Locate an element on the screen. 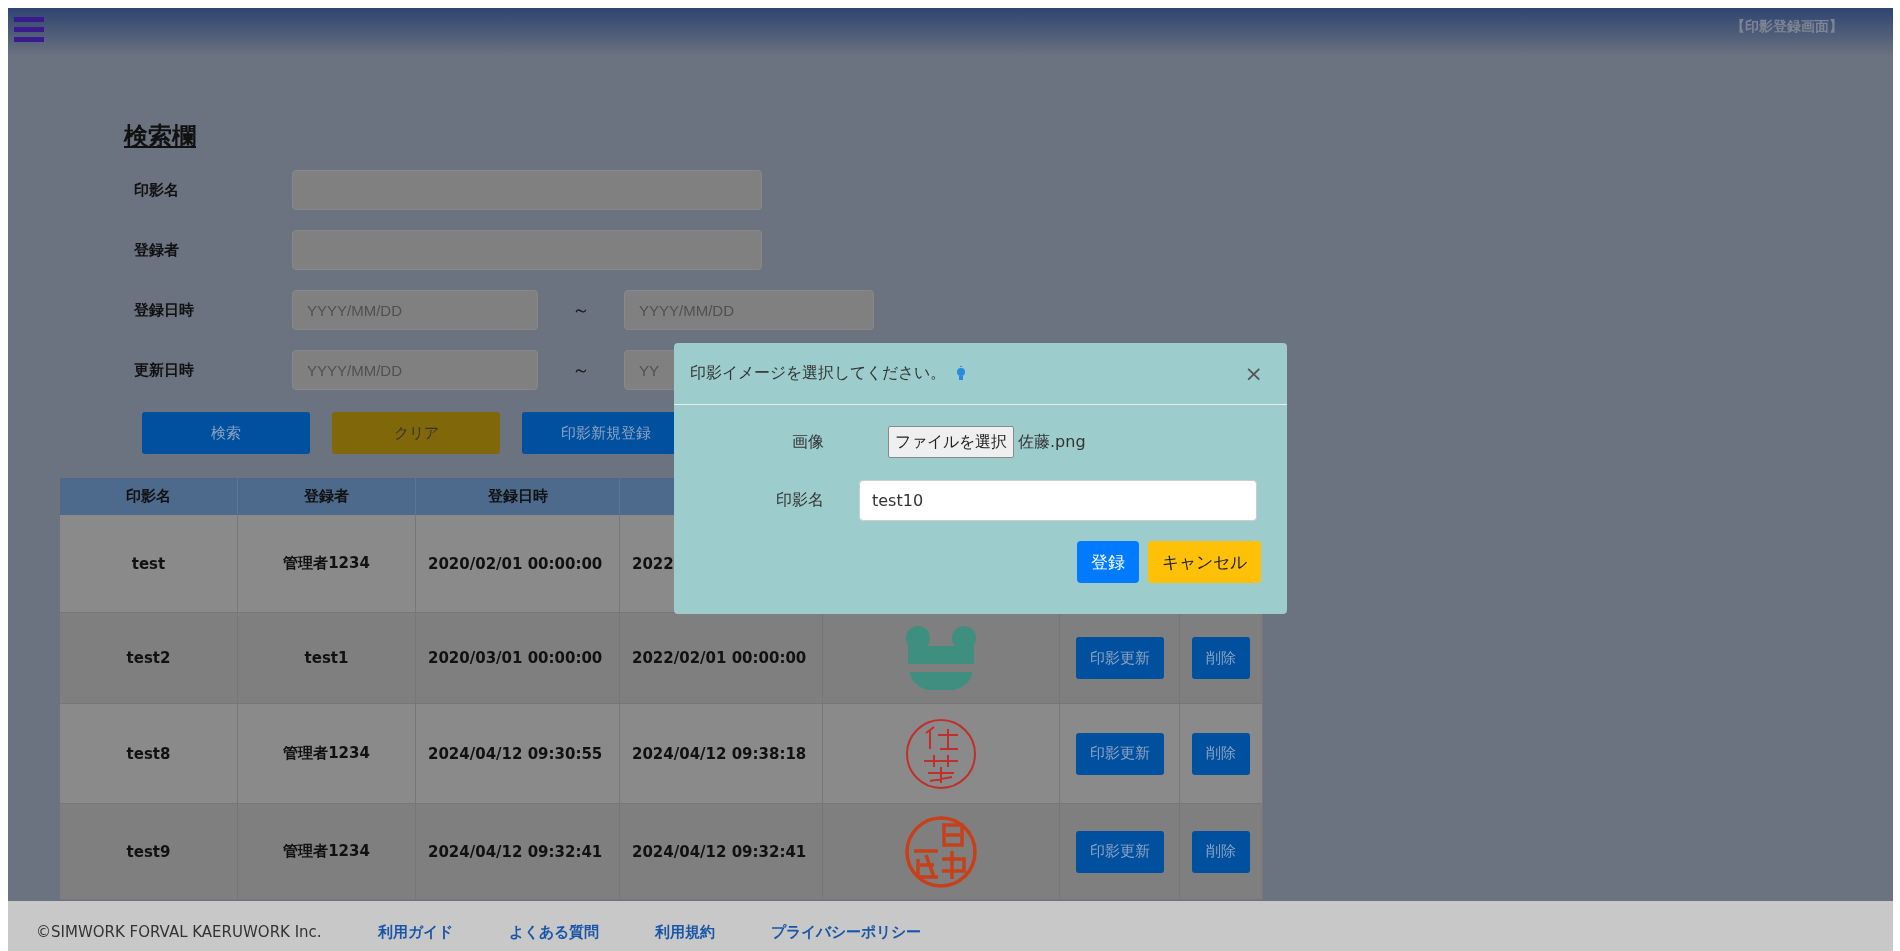  search-button: クリア is located at coordinates (416, 433).